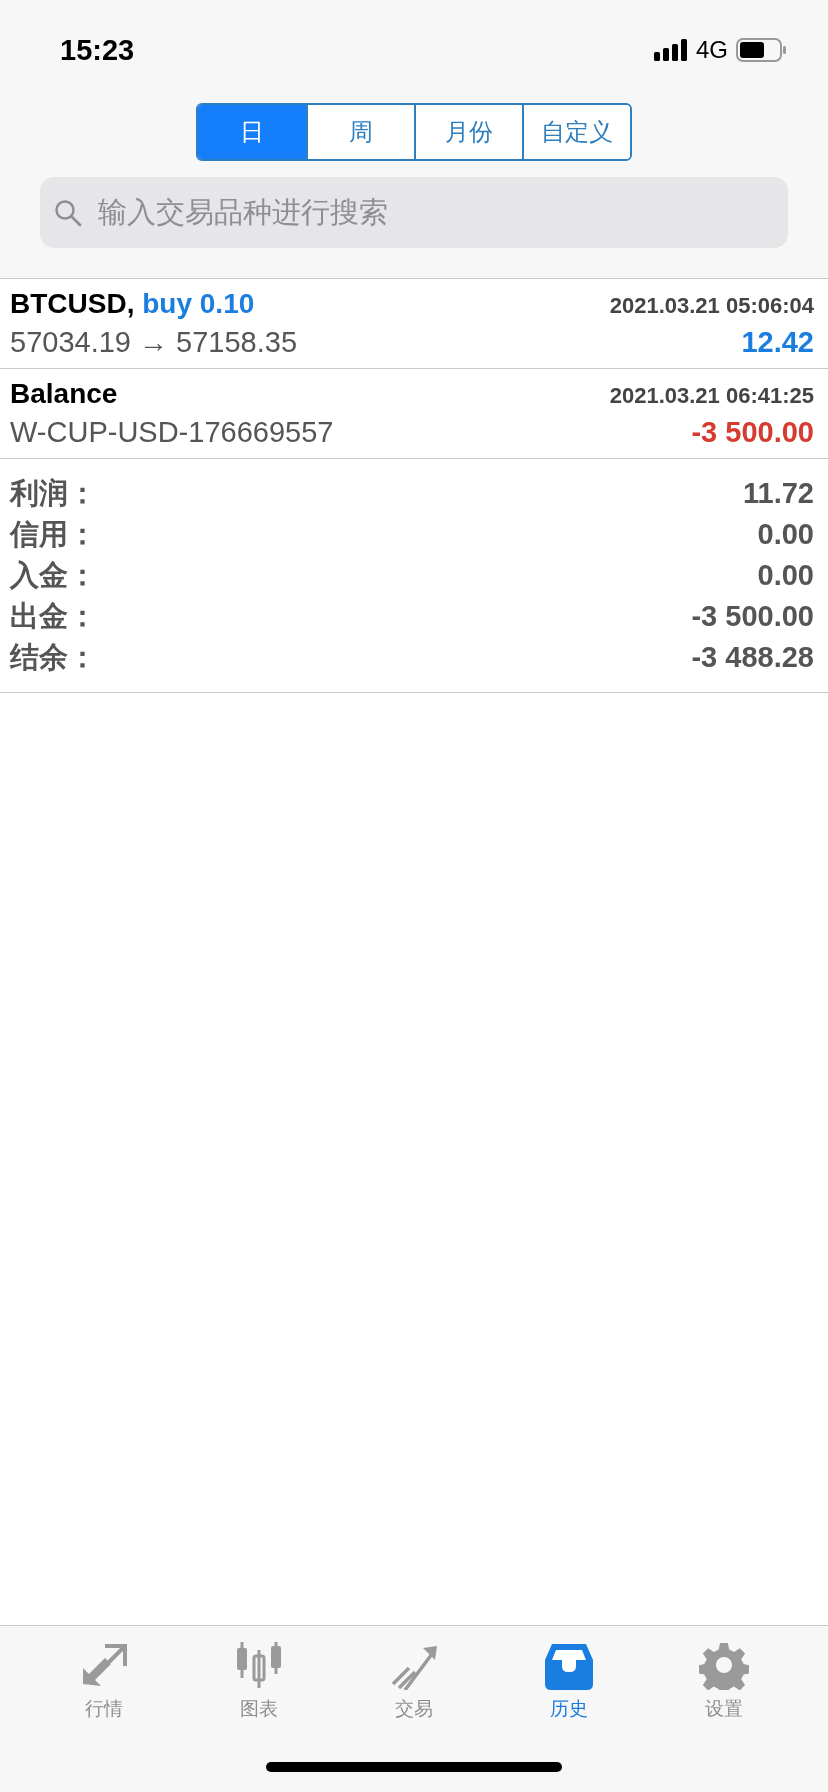 This screenshot has width=828, height=1792. Describe the element at coordinates (53, 616) in the screenshot. I see `summary-label: 出金：` at that location.